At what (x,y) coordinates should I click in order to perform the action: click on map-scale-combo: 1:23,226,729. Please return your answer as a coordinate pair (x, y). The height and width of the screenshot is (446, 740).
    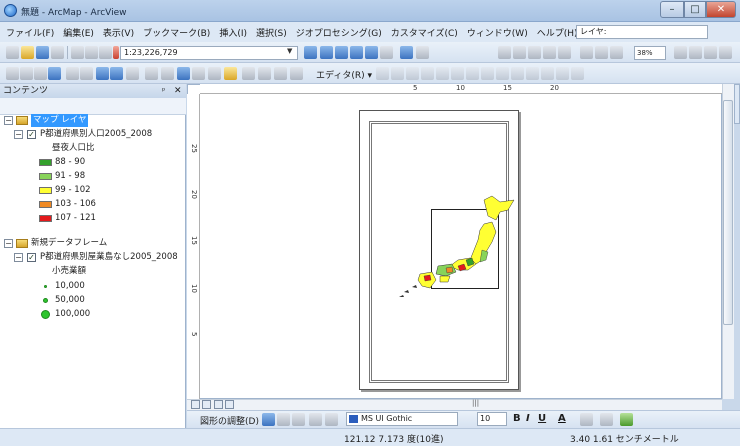
    Looking at the image, I should click on (209, 53).